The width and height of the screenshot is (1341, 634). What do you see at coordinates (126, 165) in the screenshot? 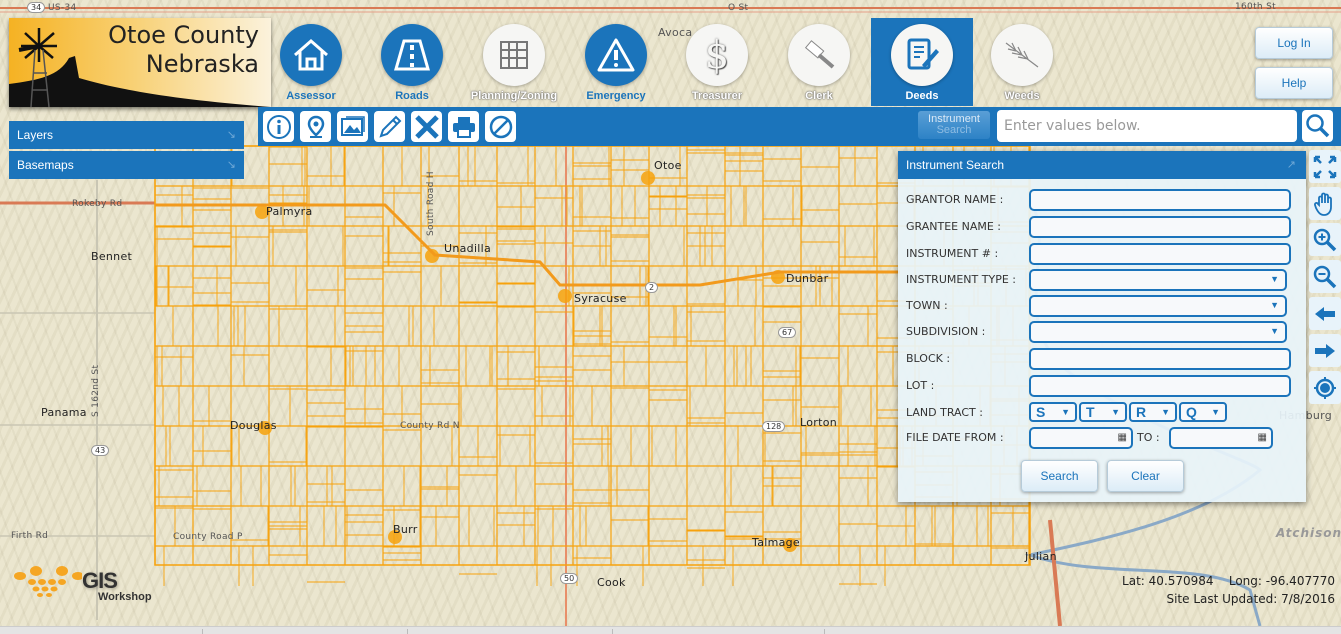
I see `basemaps-panel-toggle: Basemaps ↘` at bounding box center [126, 165].